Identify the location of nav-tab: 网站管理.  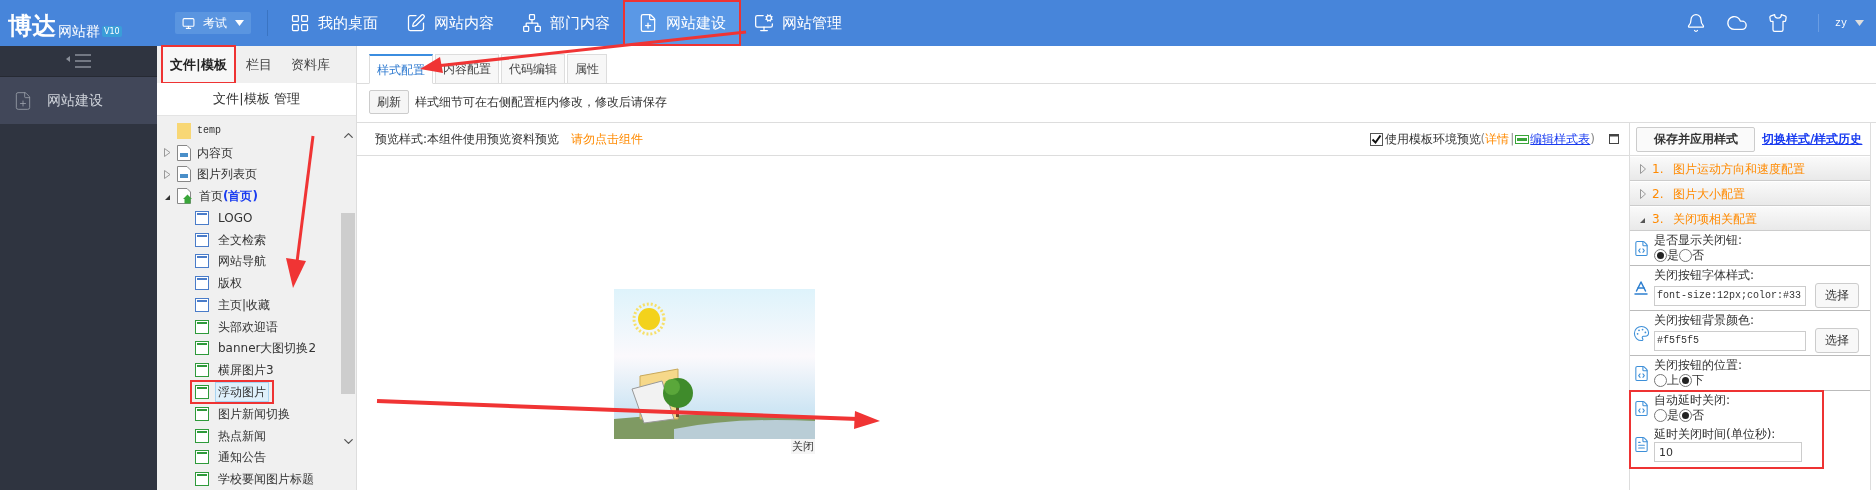
(798, 23).